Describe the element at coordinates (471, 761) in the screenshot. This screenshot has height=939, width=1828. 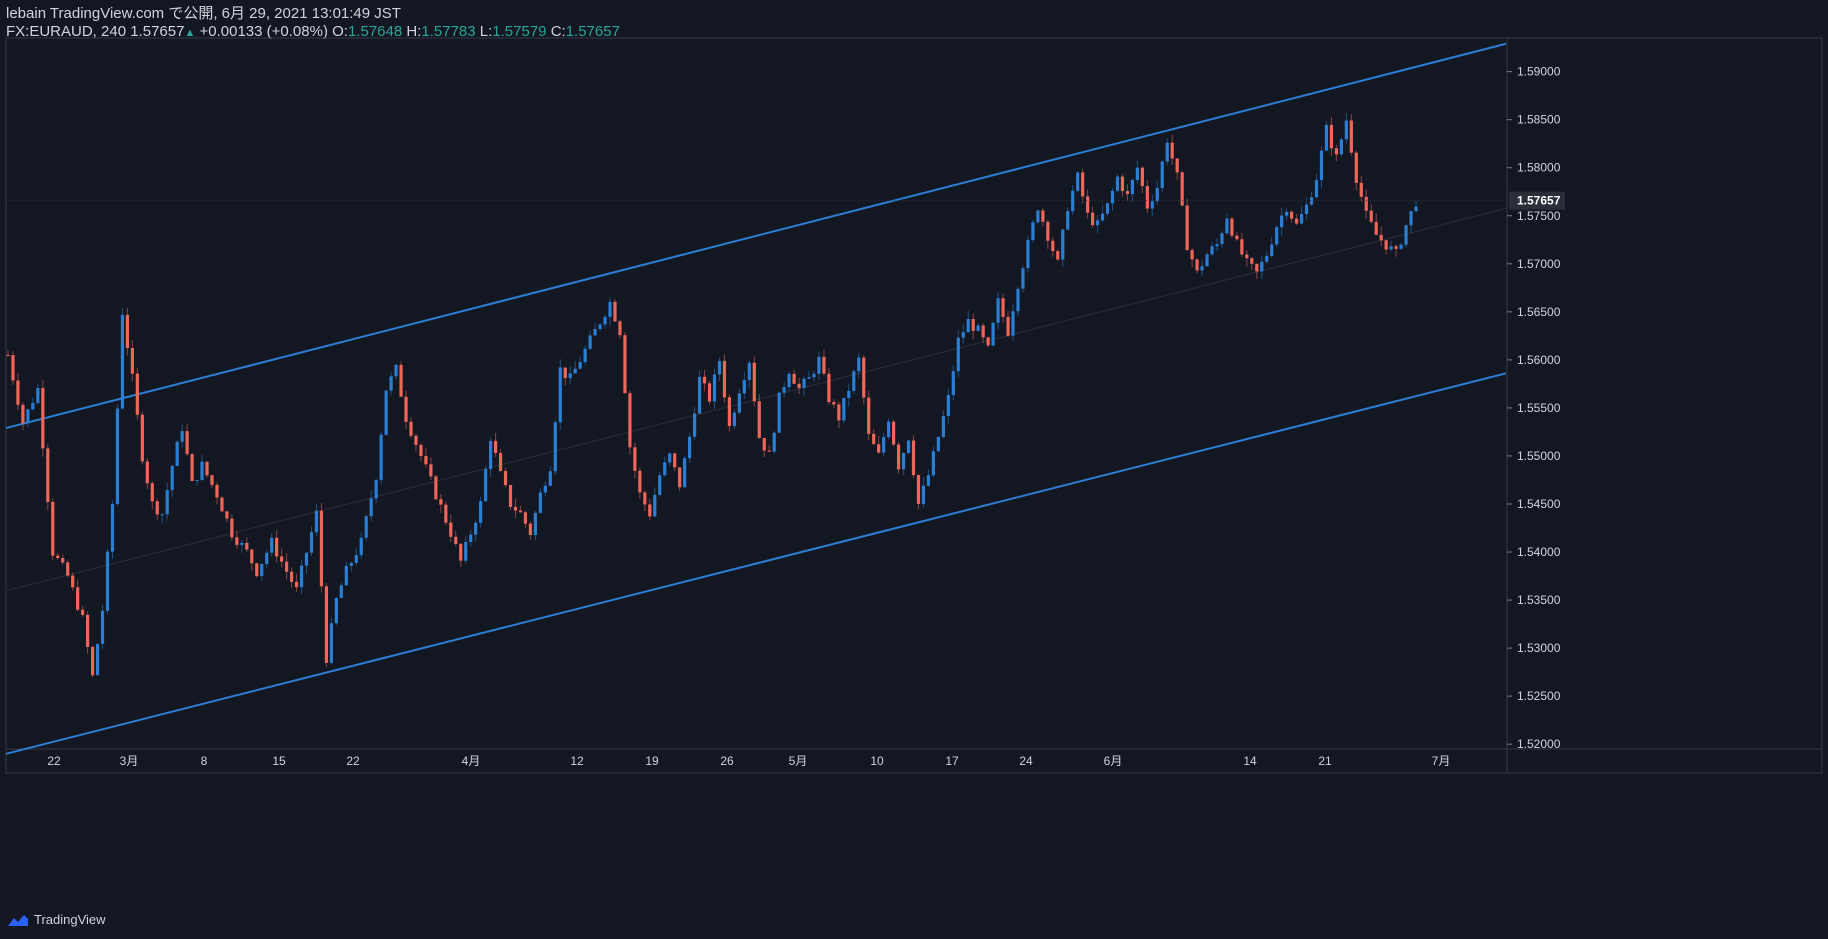
I see `x-tick-label: 4月` at that location.